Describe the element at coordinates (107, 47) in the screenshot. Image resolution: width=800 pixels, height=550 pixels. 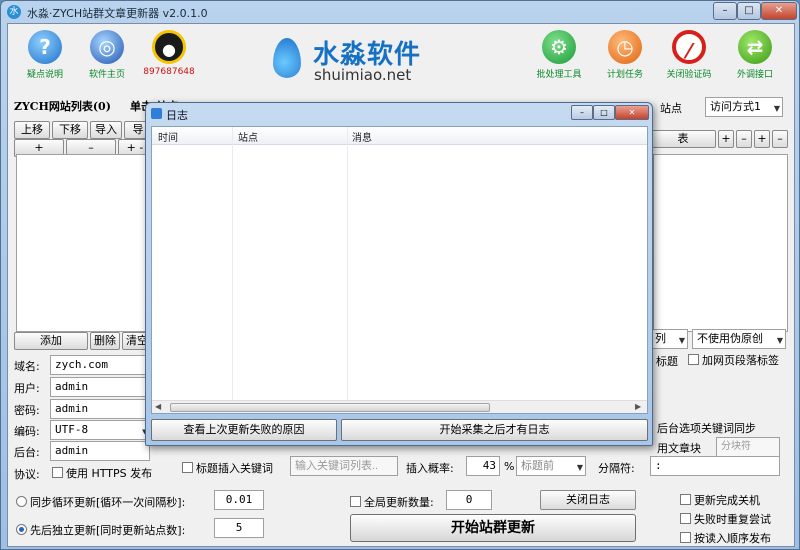
I see `globe-icon: ◎` at that location.